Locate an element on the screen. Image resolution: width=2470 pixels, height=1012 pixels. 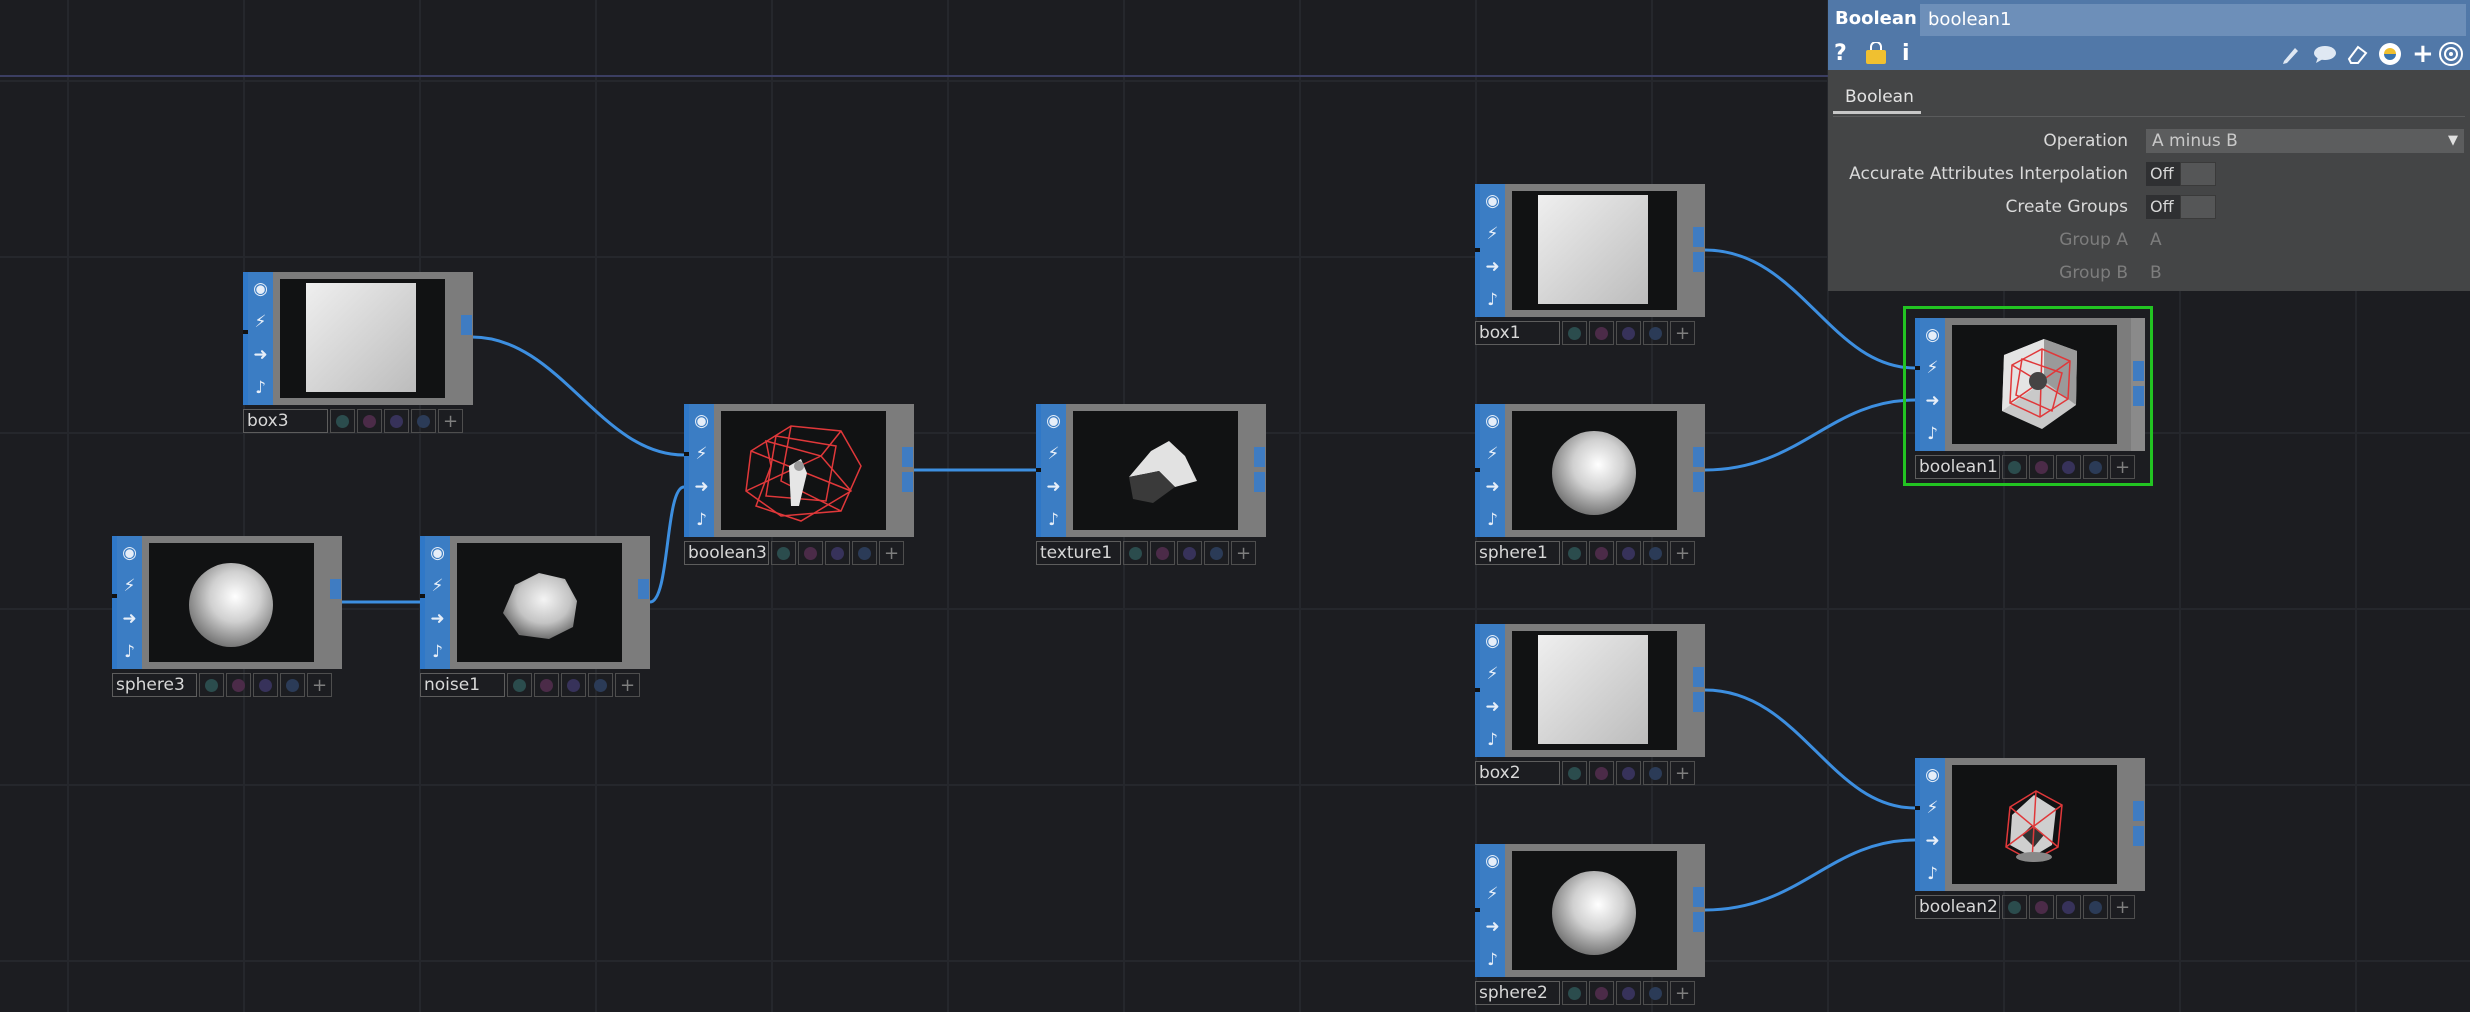
tab-boolean: Boolean is located at coordinates (1877, 99).